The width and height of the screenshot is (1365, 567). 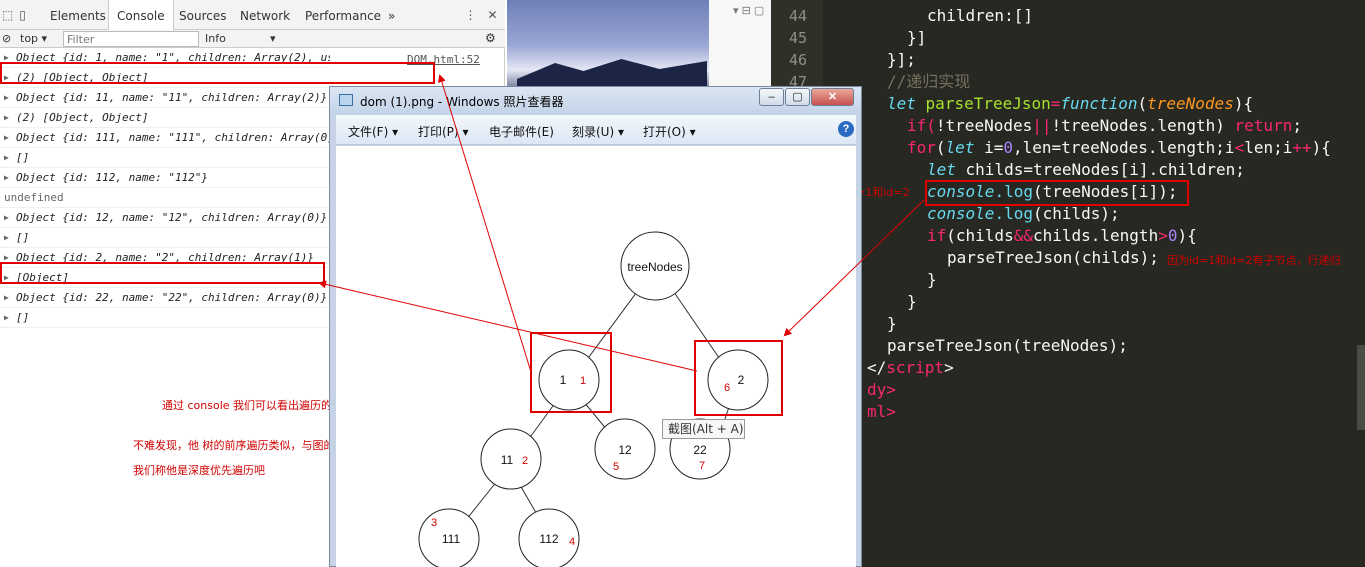 What do you see at coordinates (854, 268) in the screenshot?
I see `arrow-code-to-node2` at bounding box center [854, 268].